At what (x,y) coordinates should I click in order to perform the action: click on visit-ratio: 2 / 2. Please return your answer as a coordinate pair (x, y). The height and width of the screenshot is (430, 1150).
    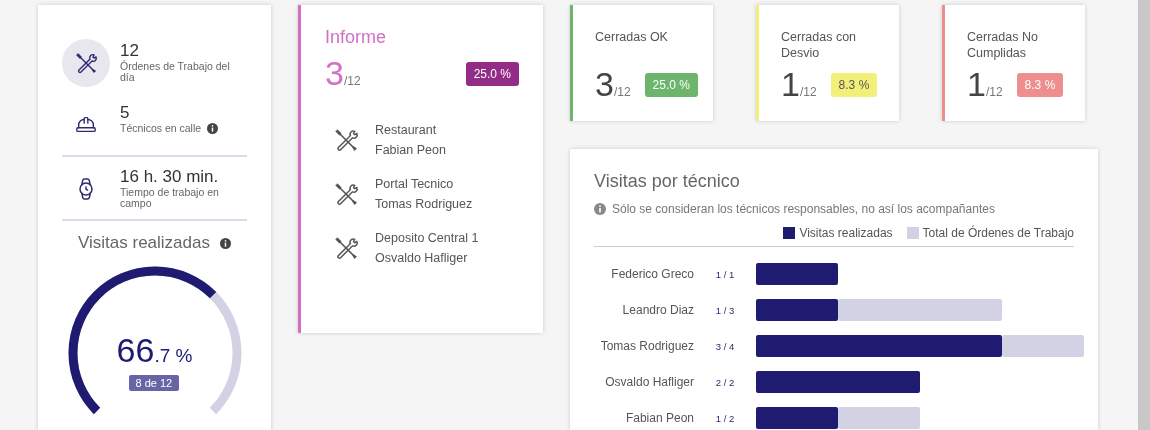
    Looking at the image, I should click on (725, 382).